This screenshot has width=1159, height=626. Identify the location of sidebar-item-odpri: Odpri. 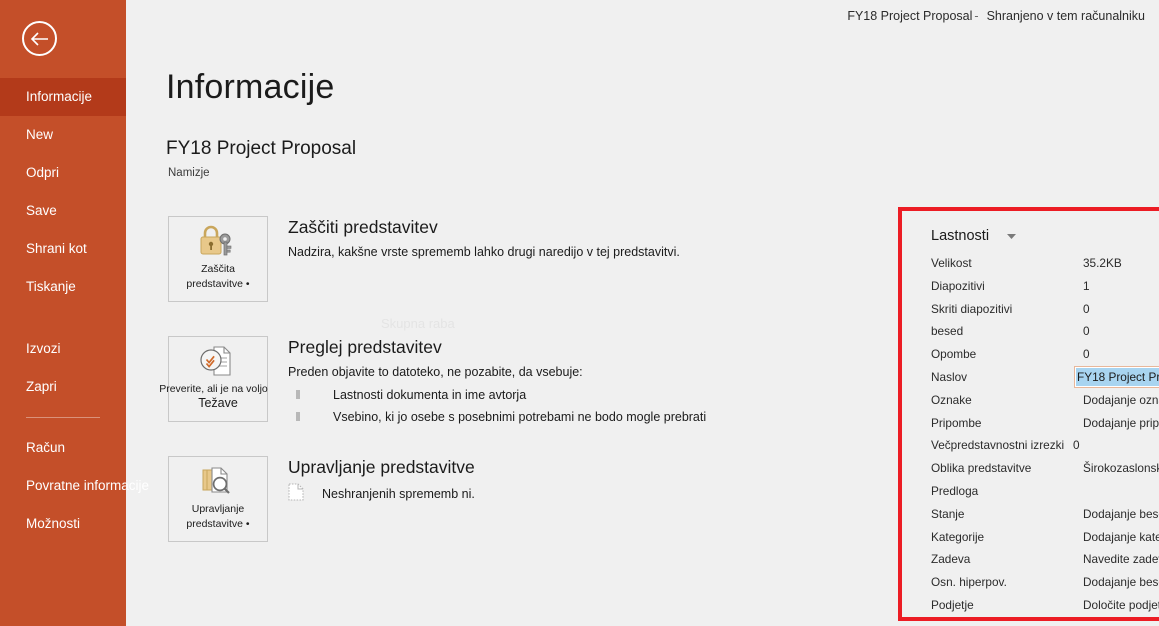
(63, 173).